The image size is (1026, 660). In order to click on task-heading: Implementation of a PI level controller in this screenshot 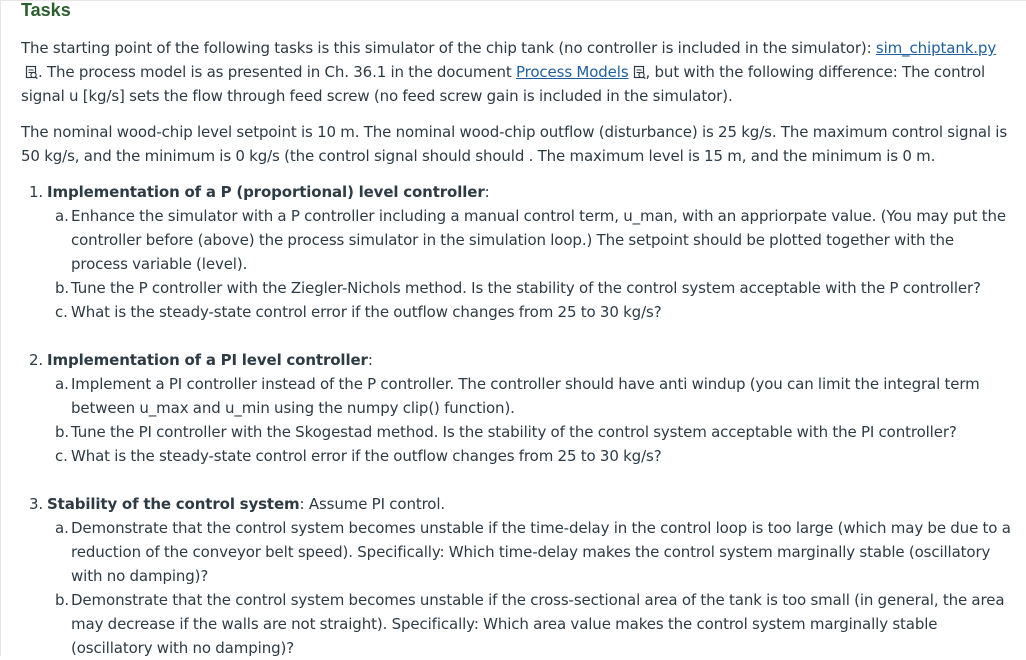, I will do `click(207, 360)`.